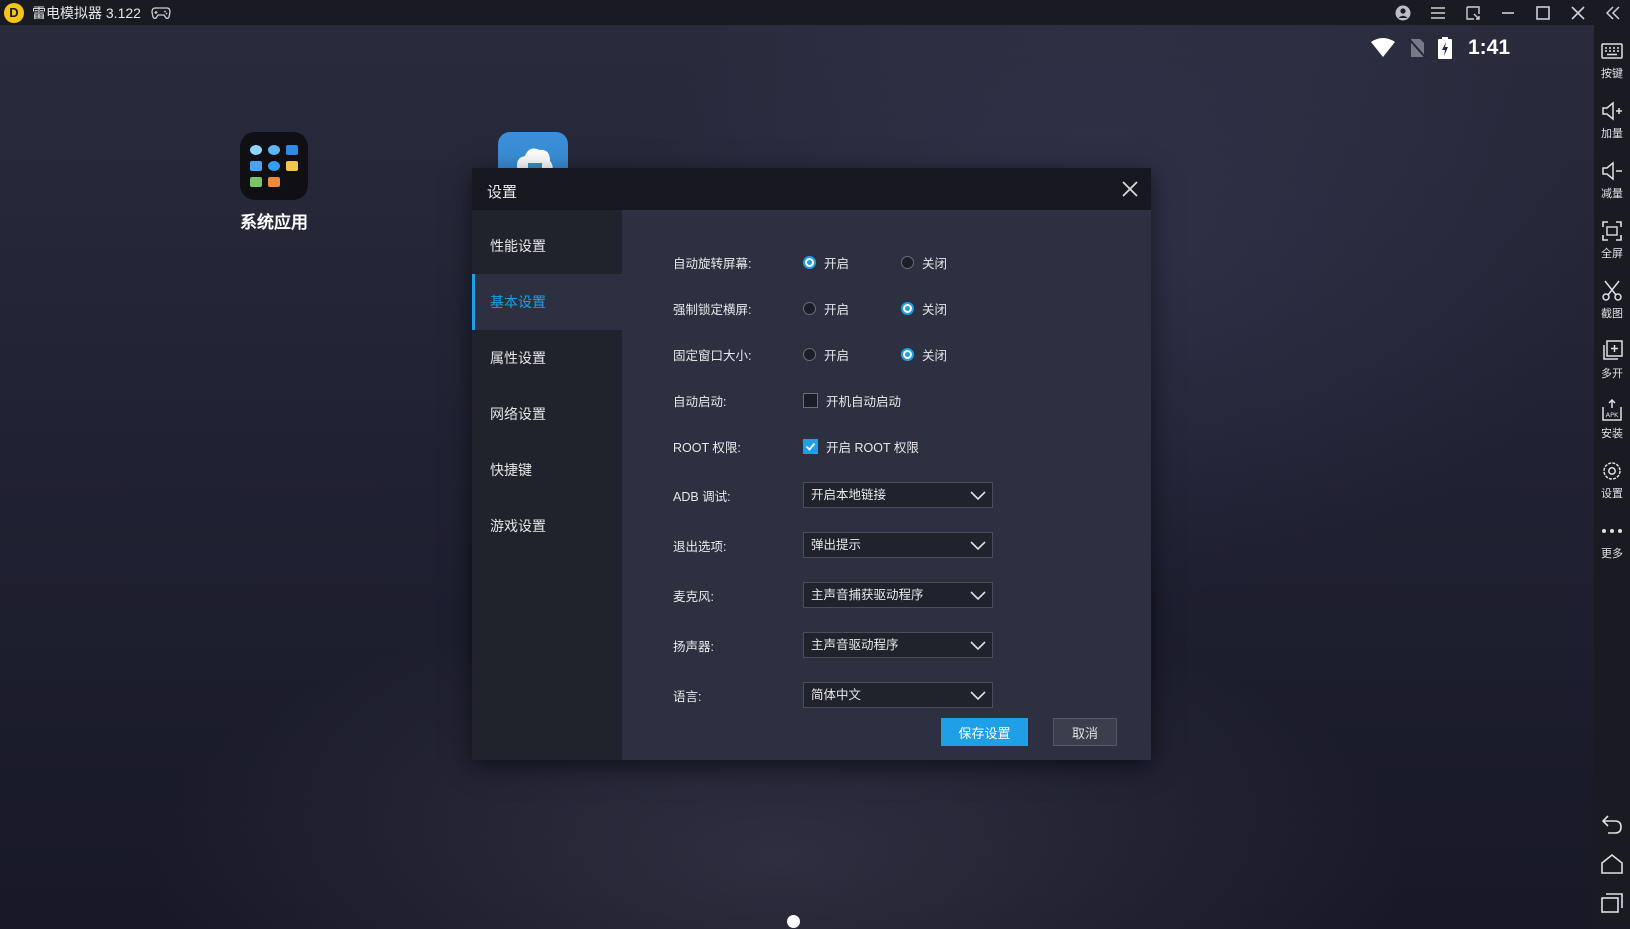  I want to click on speaker-select: 主声音驱动程序, so click(898, 645).